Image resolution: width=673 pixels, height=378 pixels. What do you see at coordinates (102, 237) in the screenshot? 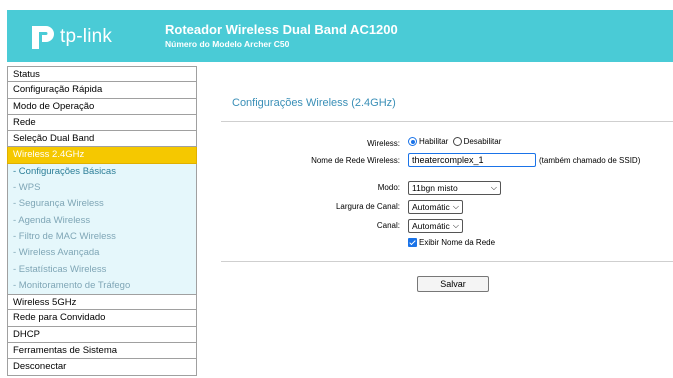
I see `sidebar-subitem-mac-filter: - Filtro de MAC Wireless` at bounding box center [102, 237].